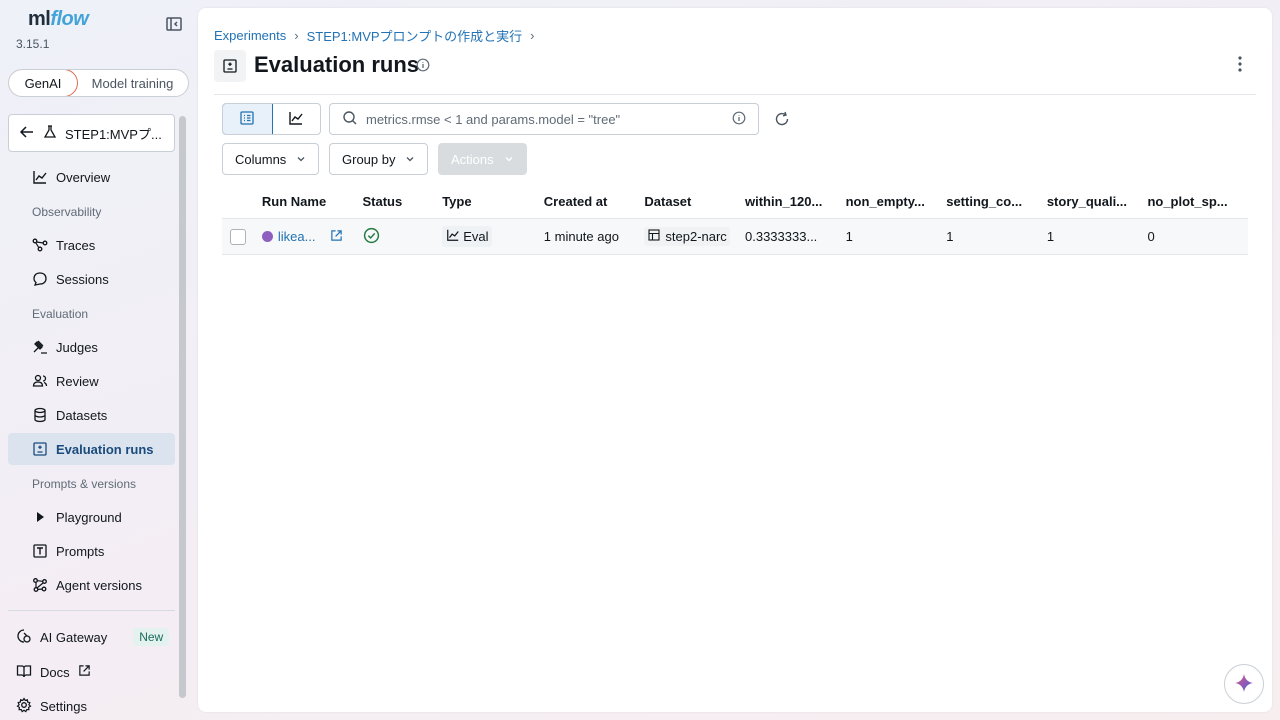  I want to click on mode-toggle: GenAI Model training, so click(98, 83).